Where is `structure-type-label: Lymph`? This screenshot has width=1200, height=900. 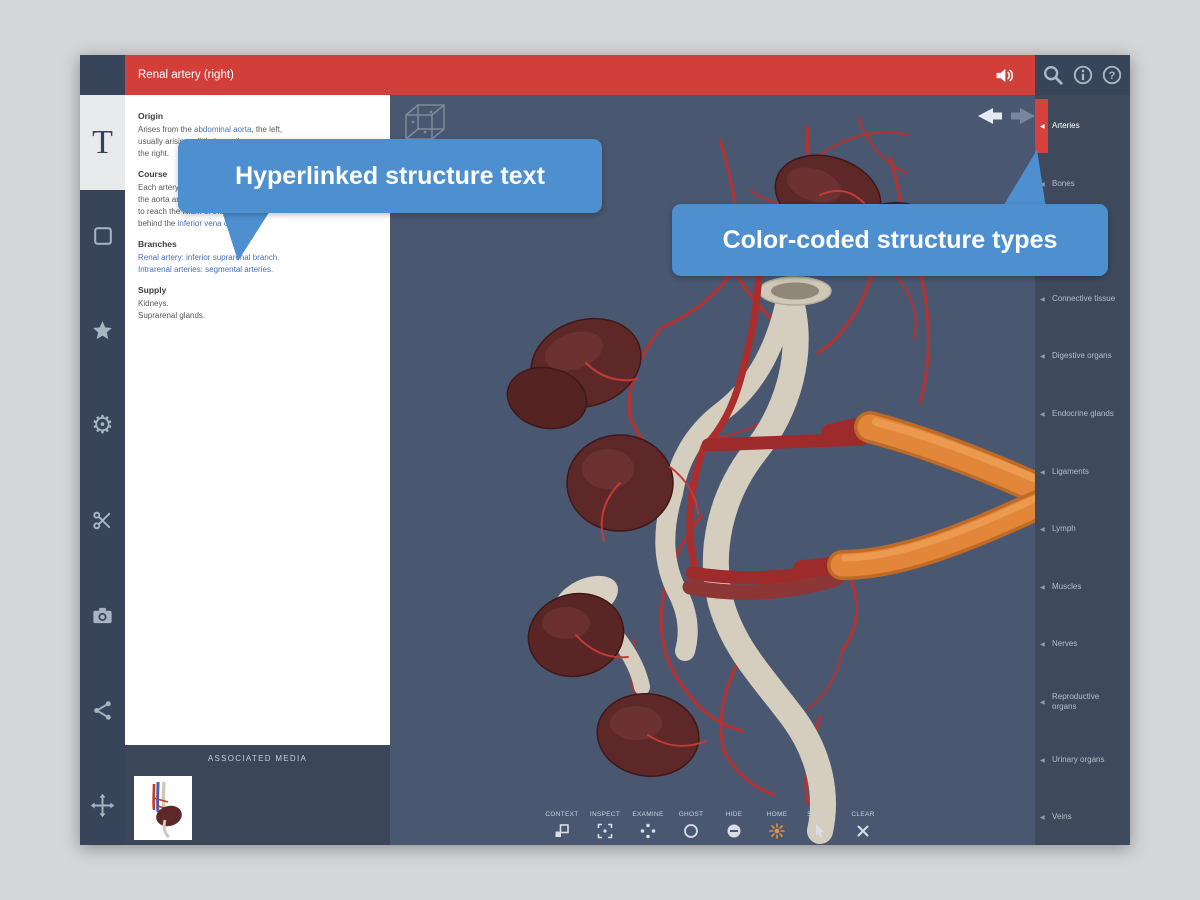
structure-type-label: Lymph is located at coordinates (1064, 528).